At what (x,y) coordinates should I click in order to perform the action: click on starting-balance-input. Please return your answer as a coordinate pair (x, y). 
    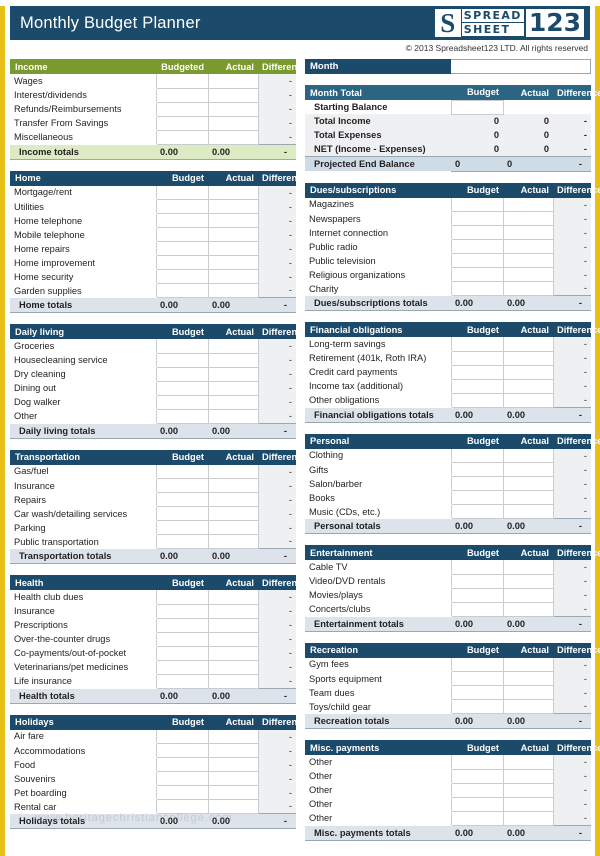
    Looking at the image, I should click on (477, 107).